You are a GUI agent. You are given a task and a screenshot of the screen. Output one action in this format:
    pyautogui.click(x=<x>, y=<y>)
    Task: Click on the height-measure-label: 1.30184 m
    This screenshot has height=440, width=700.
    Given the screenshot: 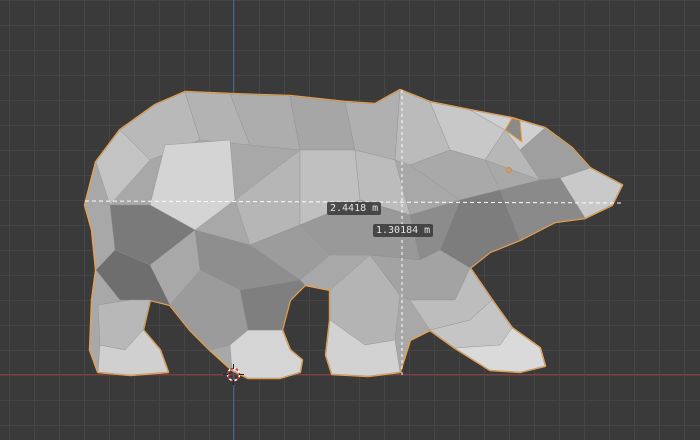 What is the action you would take?
    pyautogui.click(x=403, y=230)
    